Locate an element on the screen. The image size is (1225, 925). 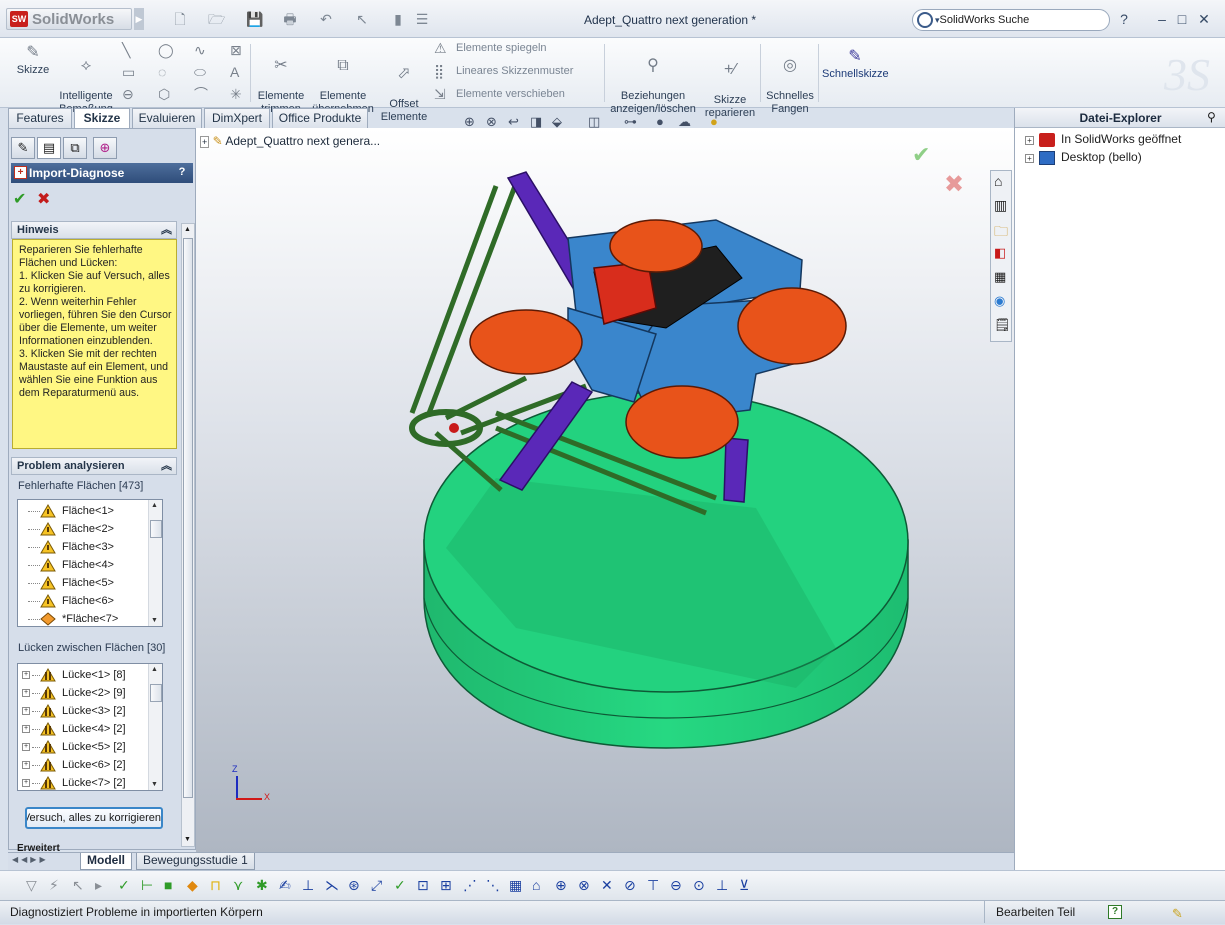
file-explorer-icon: 🗀 is located at coordinates (1001, 233).